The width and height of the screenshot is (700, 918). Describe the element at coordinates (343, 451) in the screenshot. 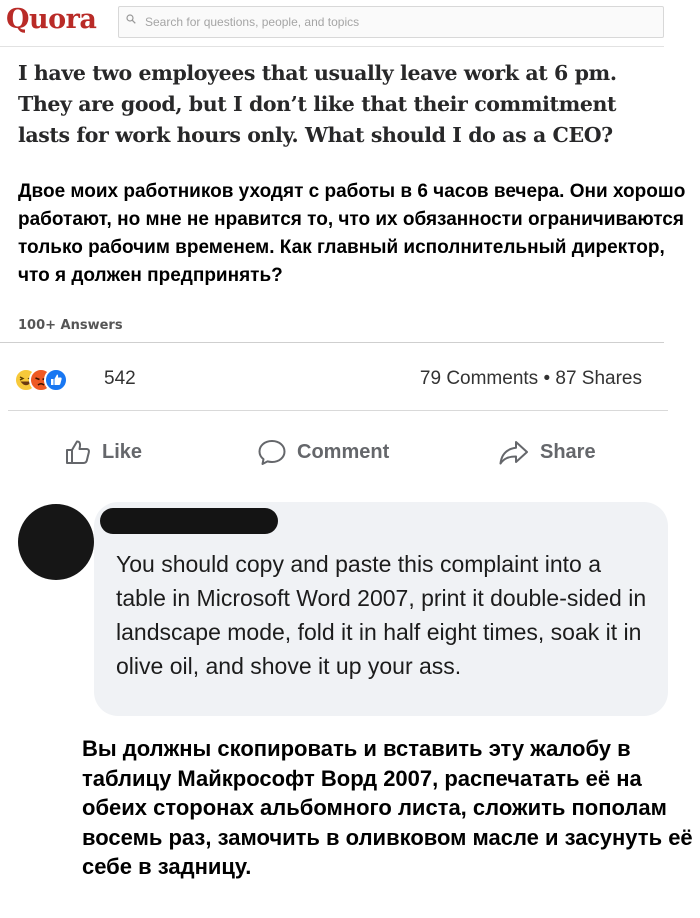

I see `comment-label: Comment` at that location.